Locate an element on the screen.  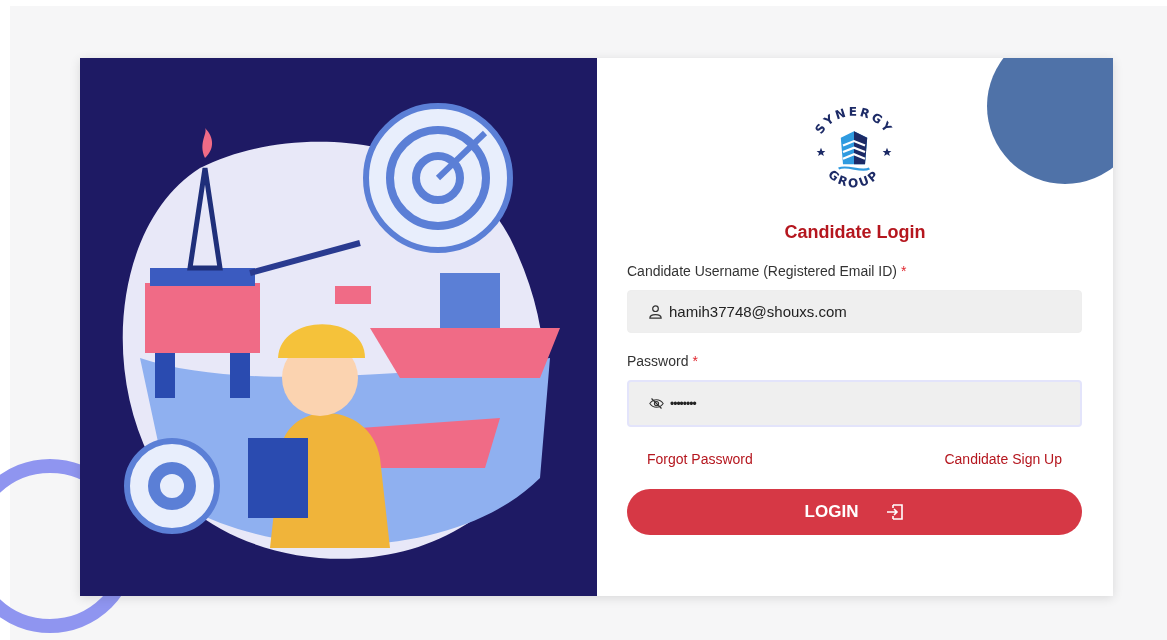
field-label: Password is located at coordinates (658, 361).